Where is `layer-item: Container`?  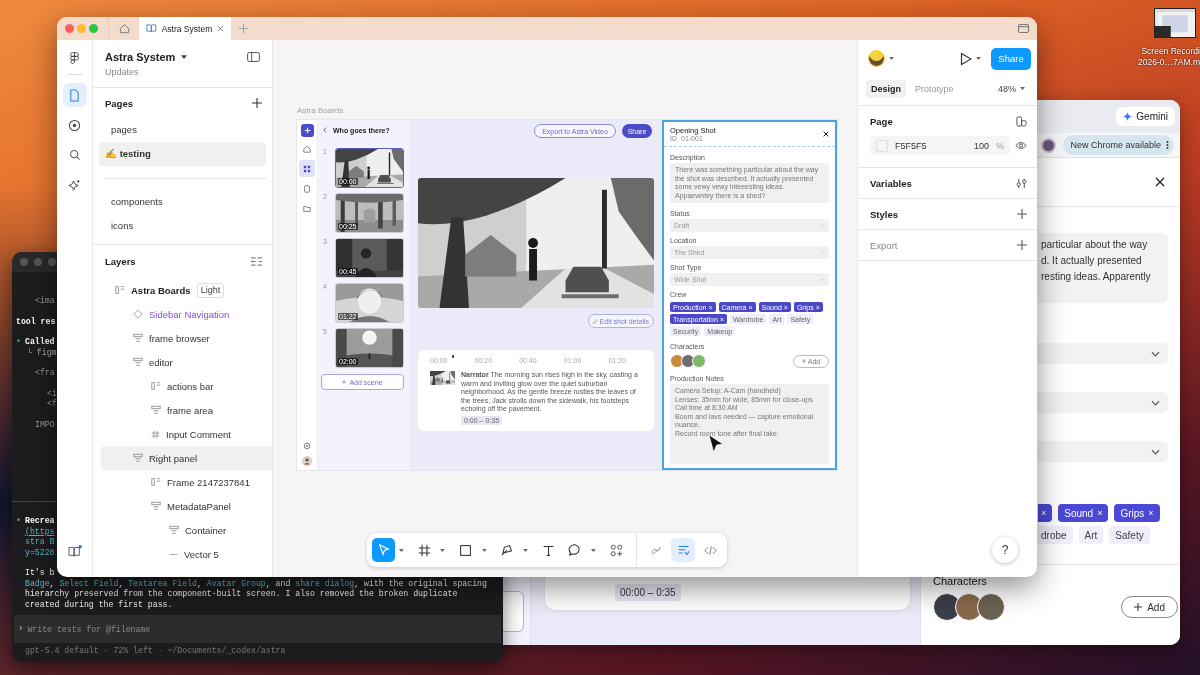 layer-item: Container is located at coordinates (186, 530).